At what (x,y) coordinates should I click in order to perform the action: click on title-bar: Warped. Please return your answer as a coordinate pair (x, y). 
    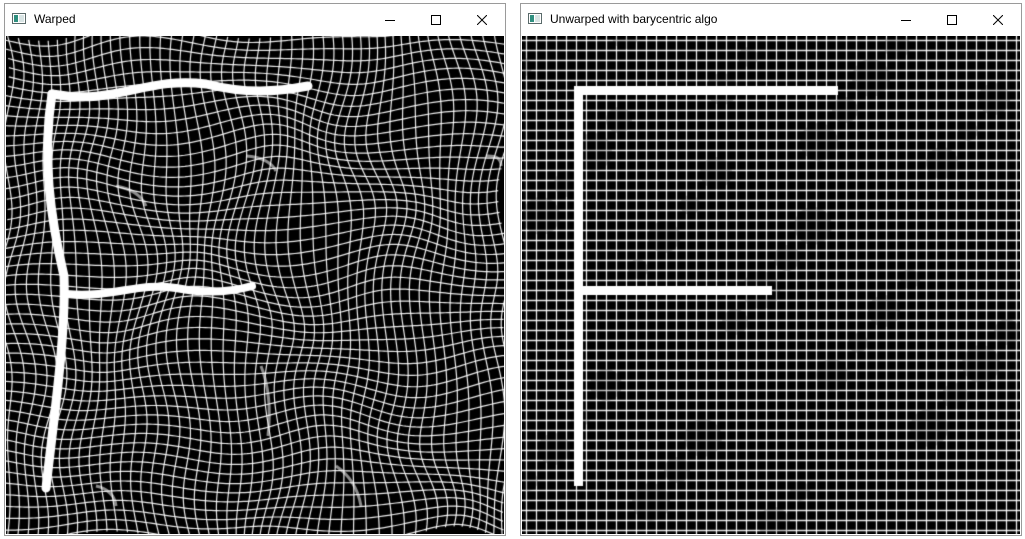
    Looking at the image, I should click on (255, 19).